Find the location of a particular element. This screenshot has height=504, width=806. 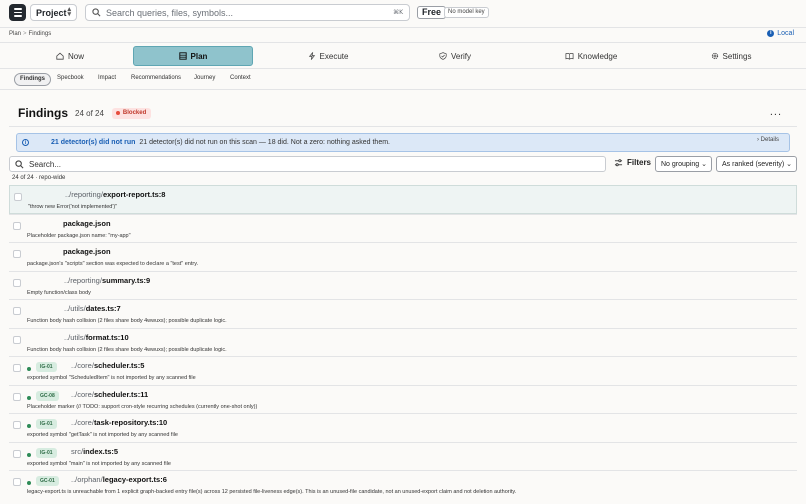

subtab-specbook: Specbook is located at coordinates (70, 79).